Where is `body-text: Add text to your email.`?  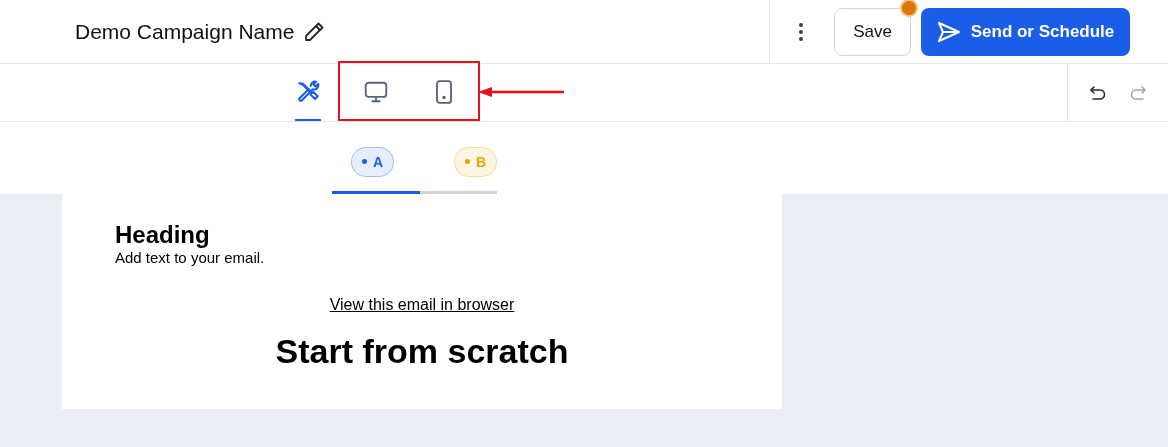 body-text: Add text to your email. is located at coordinates (190, 257).